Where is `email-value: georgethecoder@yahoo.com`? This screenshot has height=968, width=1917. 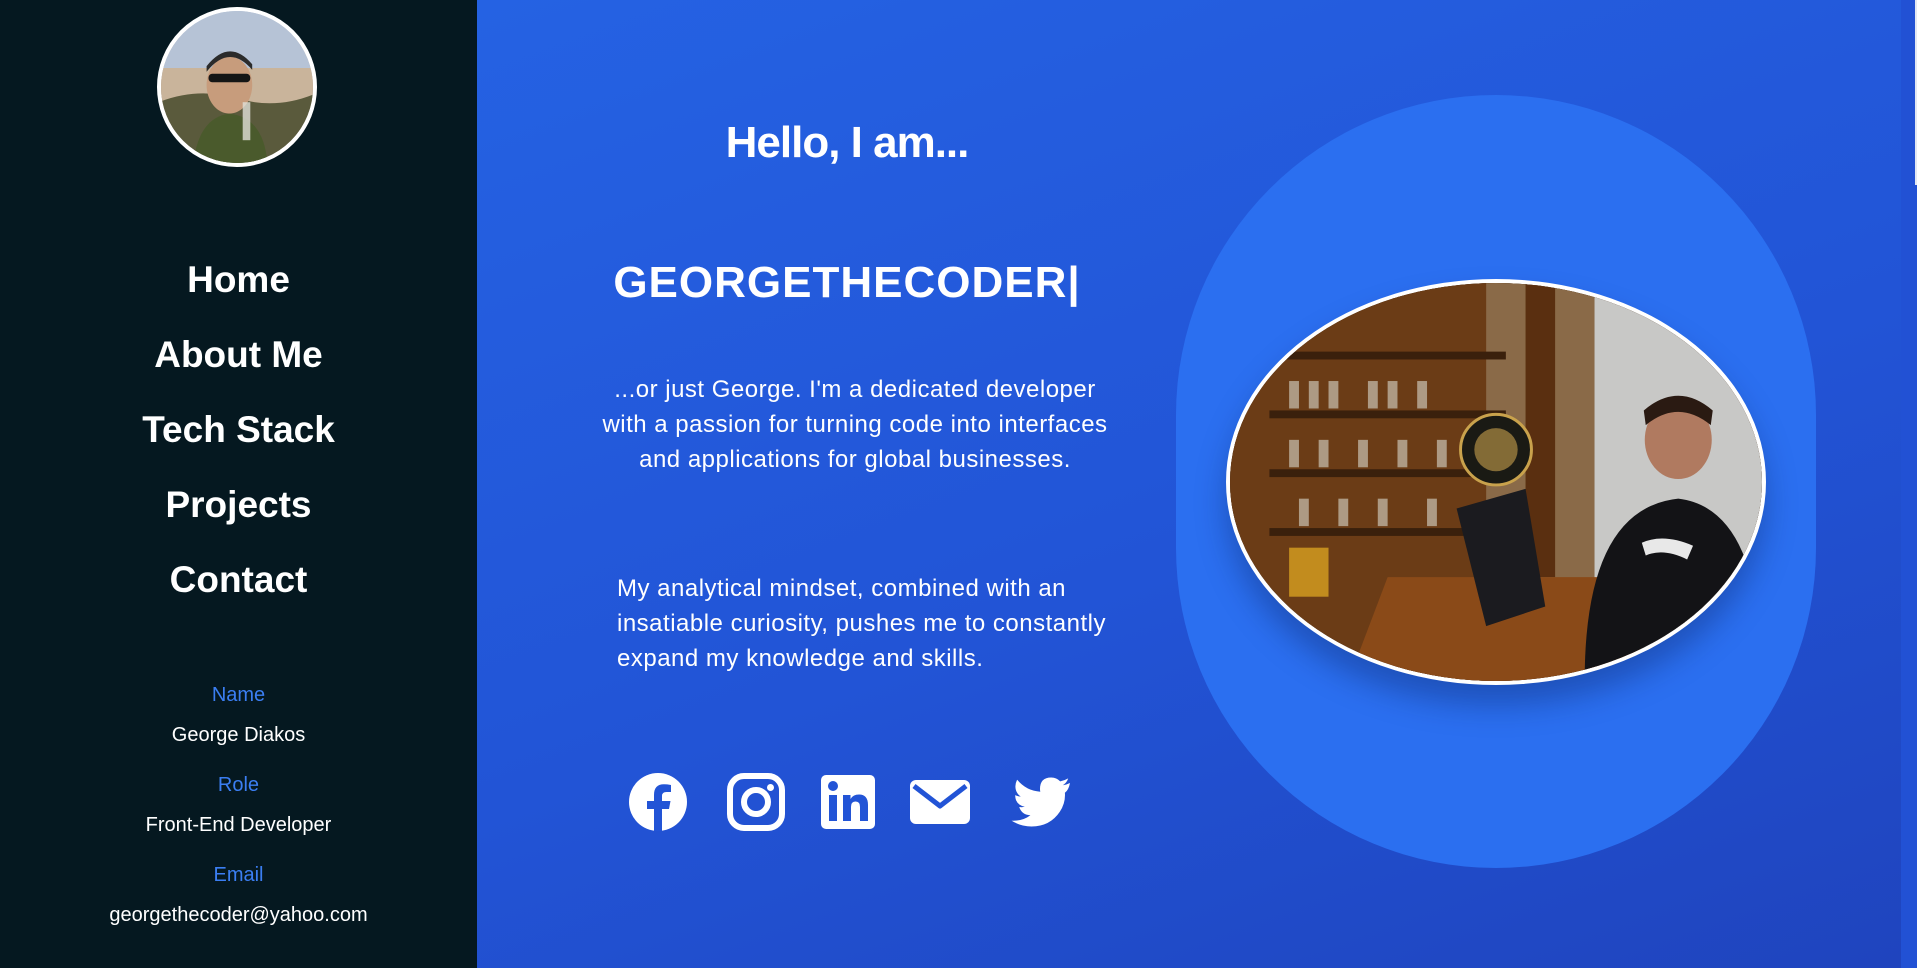 email-value: georgethecoder@yahoo.com is located at coordinates (238, 928).